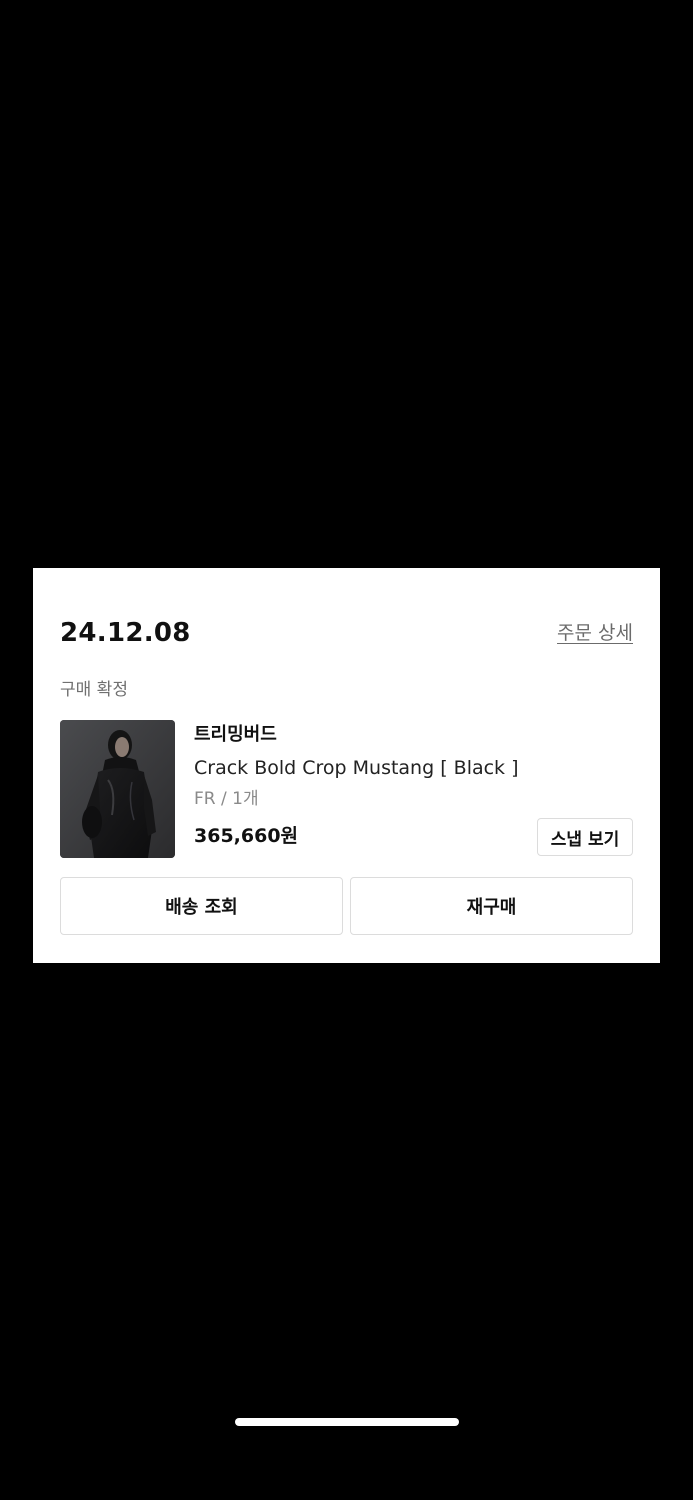  Describe the element at coordinates (595, 633) in the screenshot. I see `order-detail-link: 주문 상세` at that location.